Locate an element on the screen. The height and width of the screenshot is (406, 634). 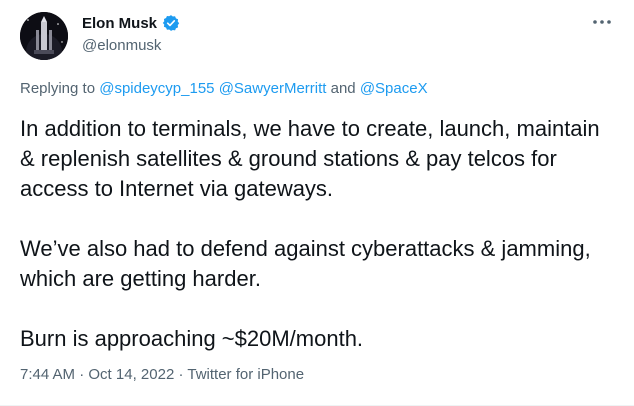
tweet-source: Twitter for iPhone is located at coordinates (245, 374).